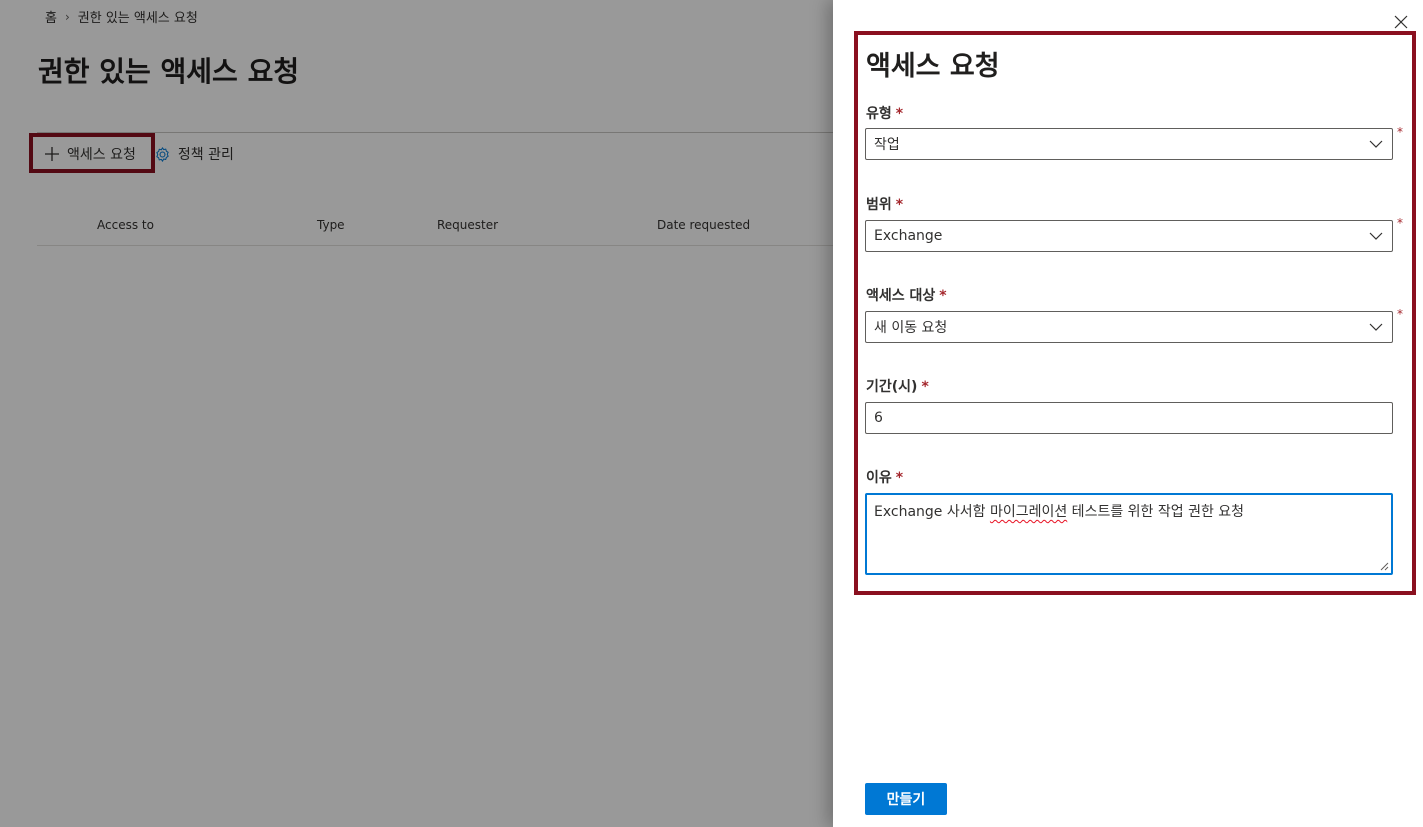 This screenshot has height=827, width=1423. Describe the element at coordinates (1129, 418) in the screenshot. I see `duration-input: 6` at that location.